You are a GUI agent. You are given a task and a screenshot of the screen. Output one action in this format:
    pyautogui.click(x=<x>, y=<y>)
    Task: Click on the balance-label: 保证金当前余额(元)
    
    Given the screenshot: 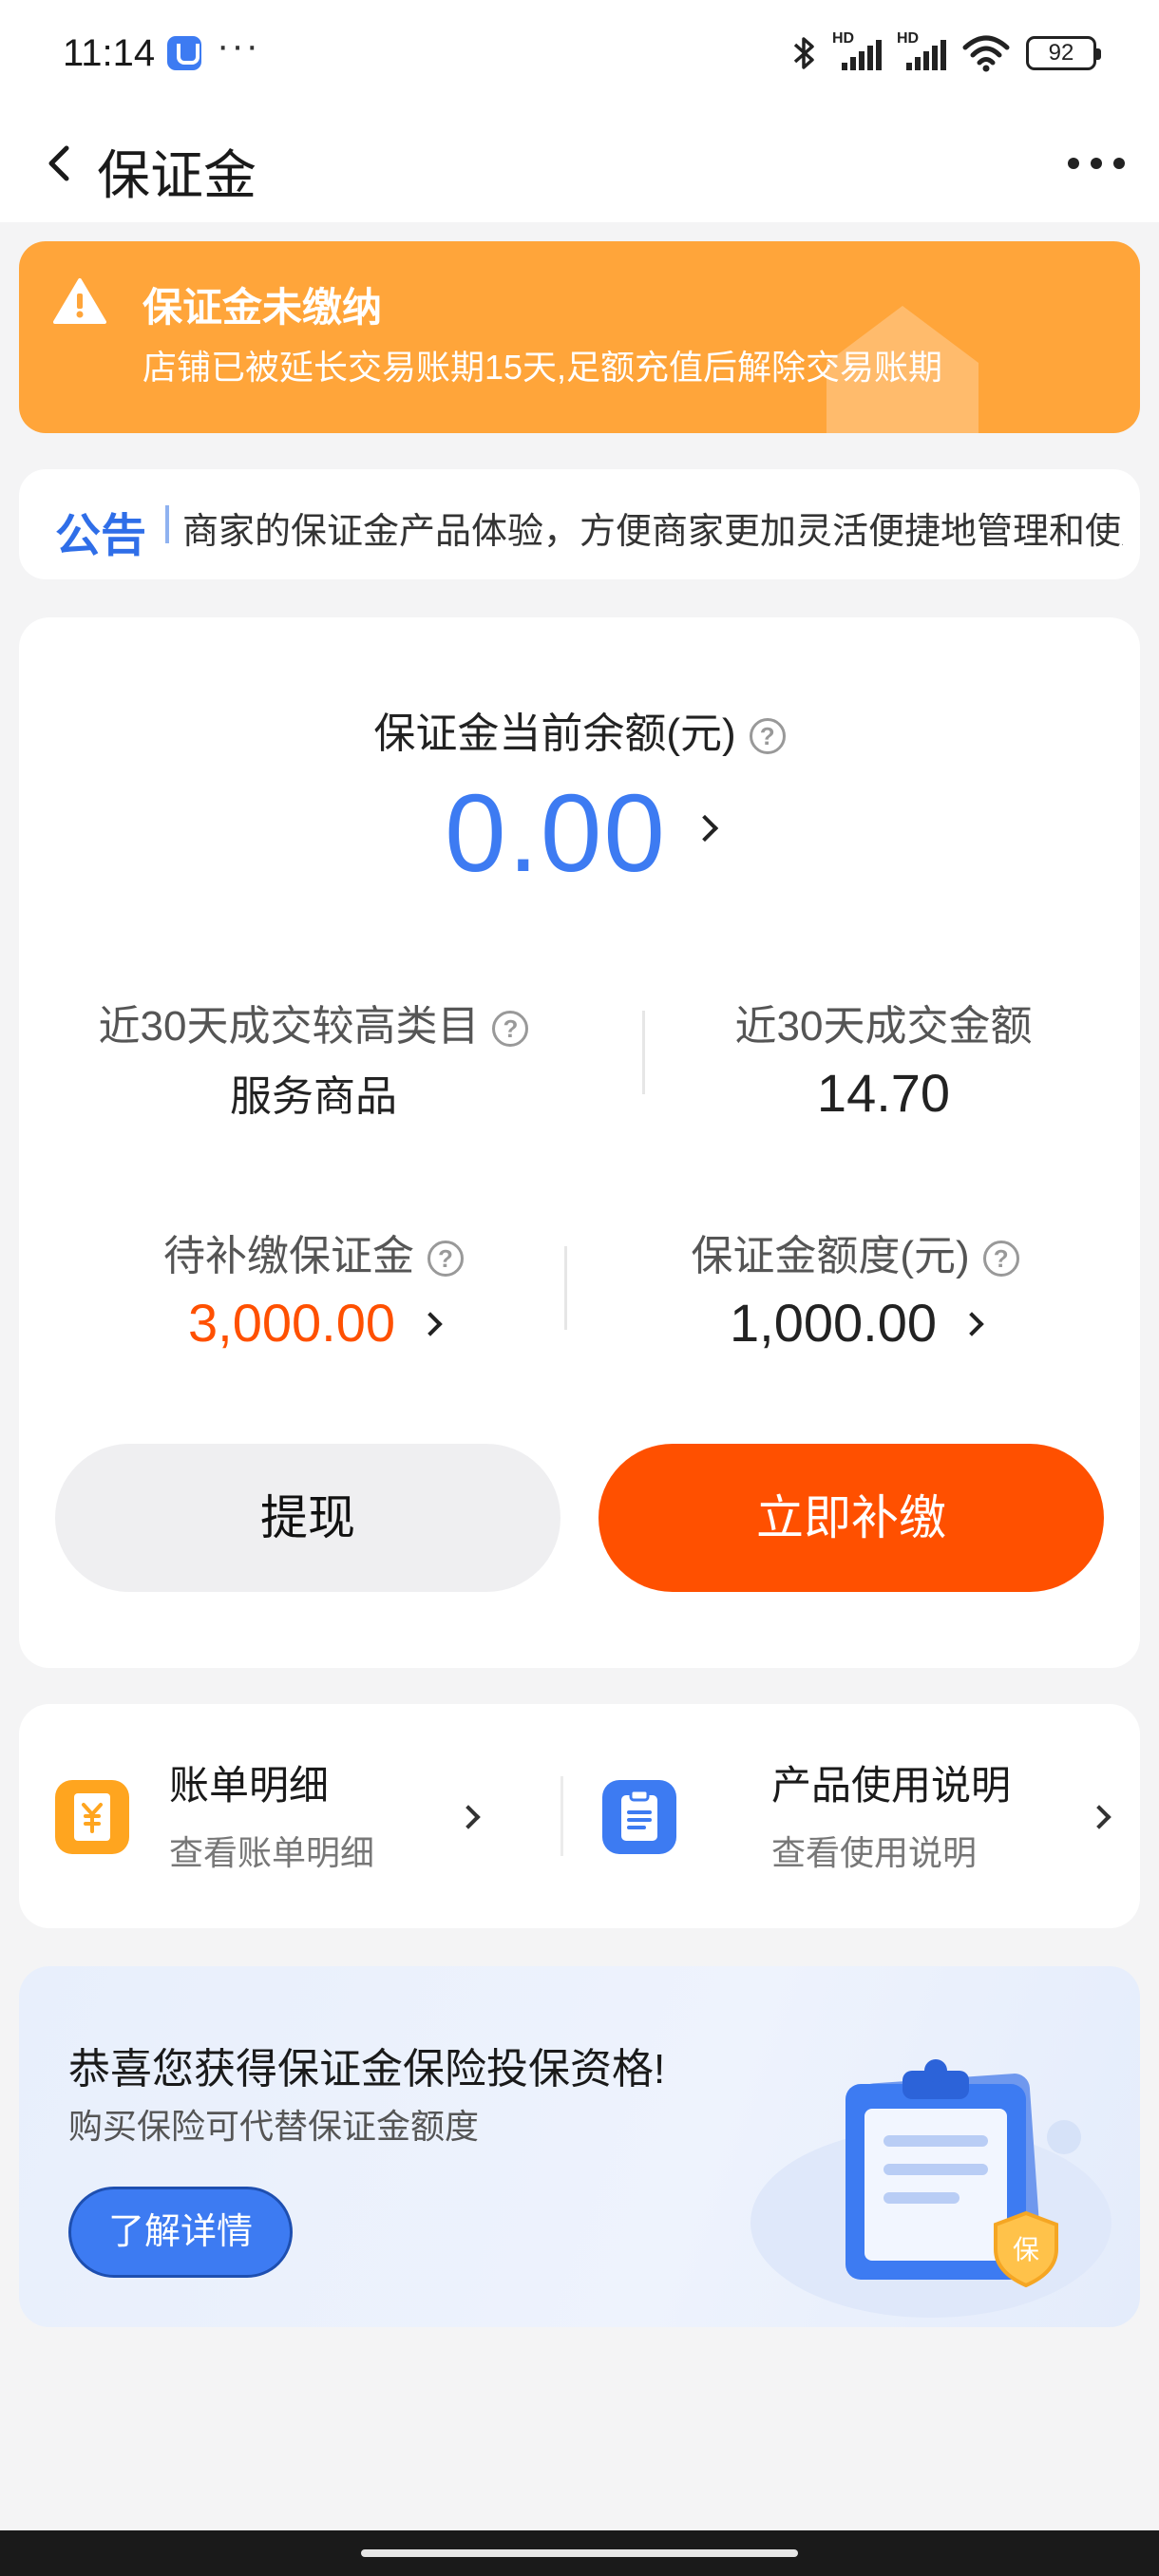 What is the action you would take?
    pyautogui.click(x=554, y=733)
    